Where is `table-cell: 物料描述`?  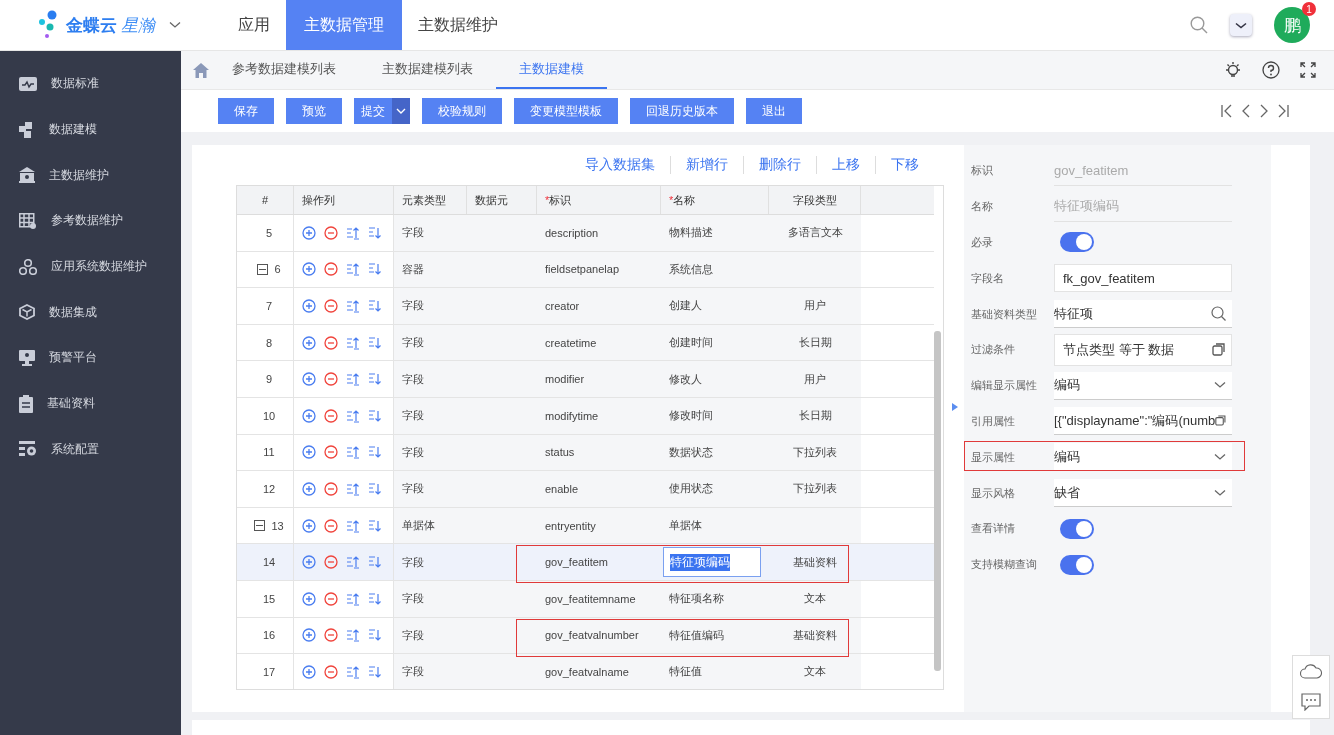
table-cell: 物料描述 is located at coordinates (691, 233).